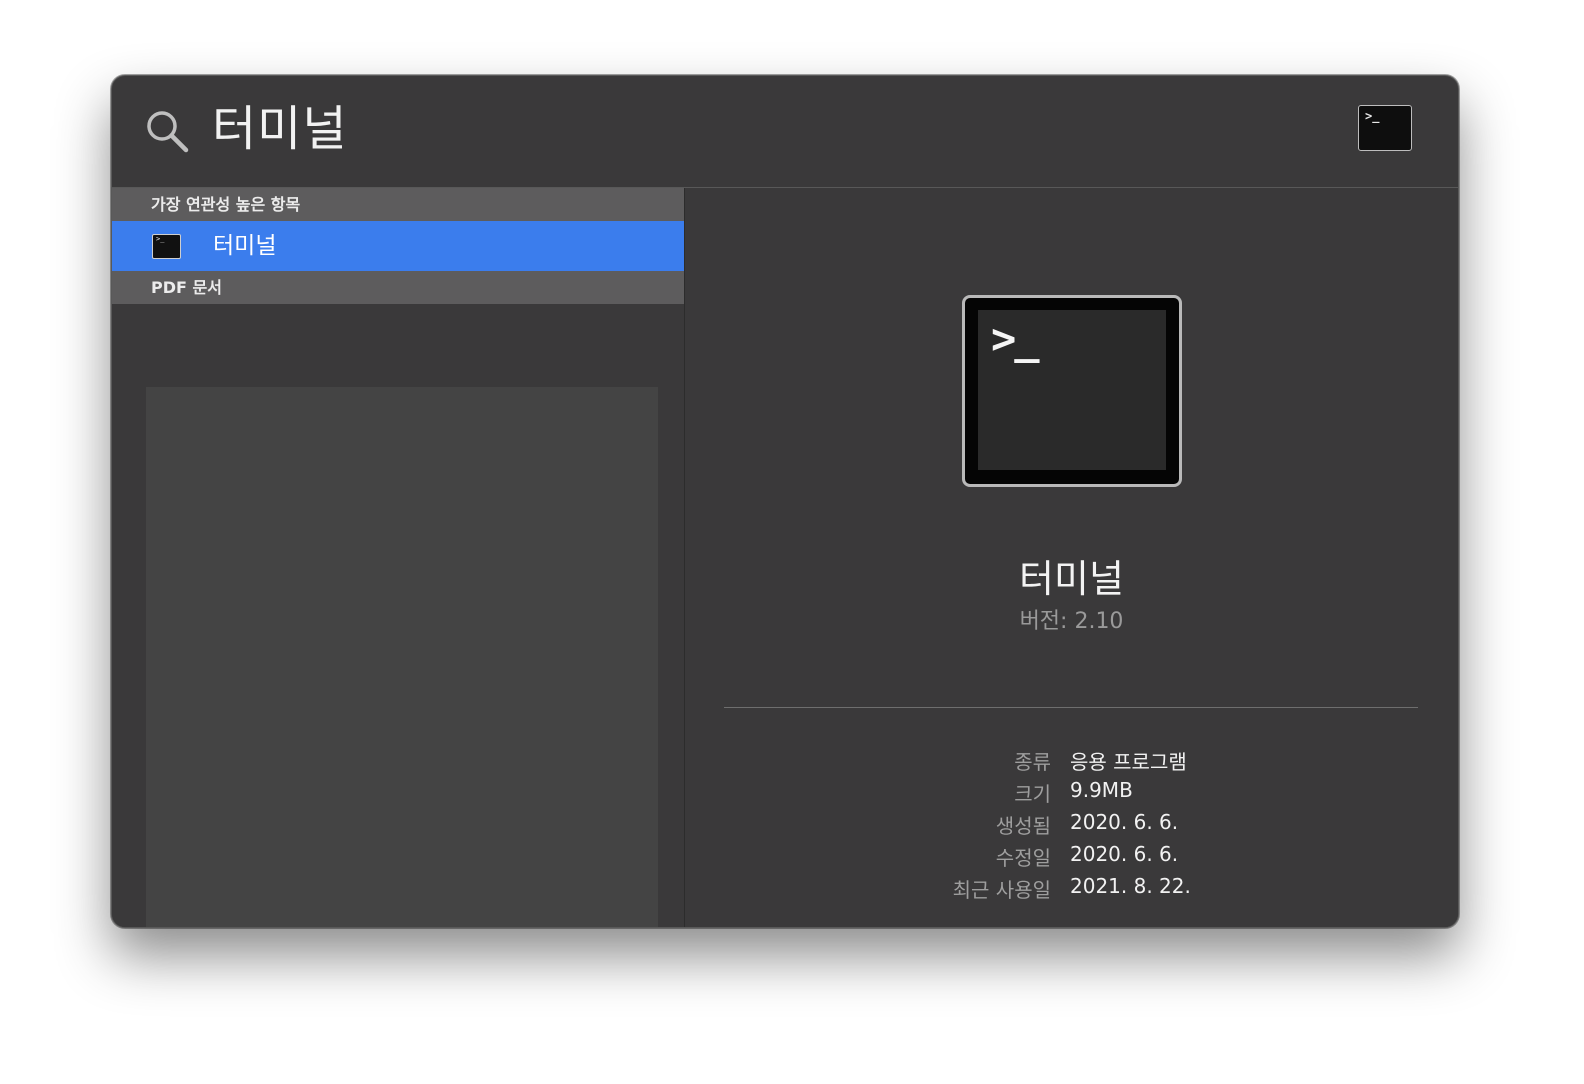  What do you see at coordinates (245, 246) in the screenshot?
I see `result-item-label: 터미널` at bounding box center [245, 246].